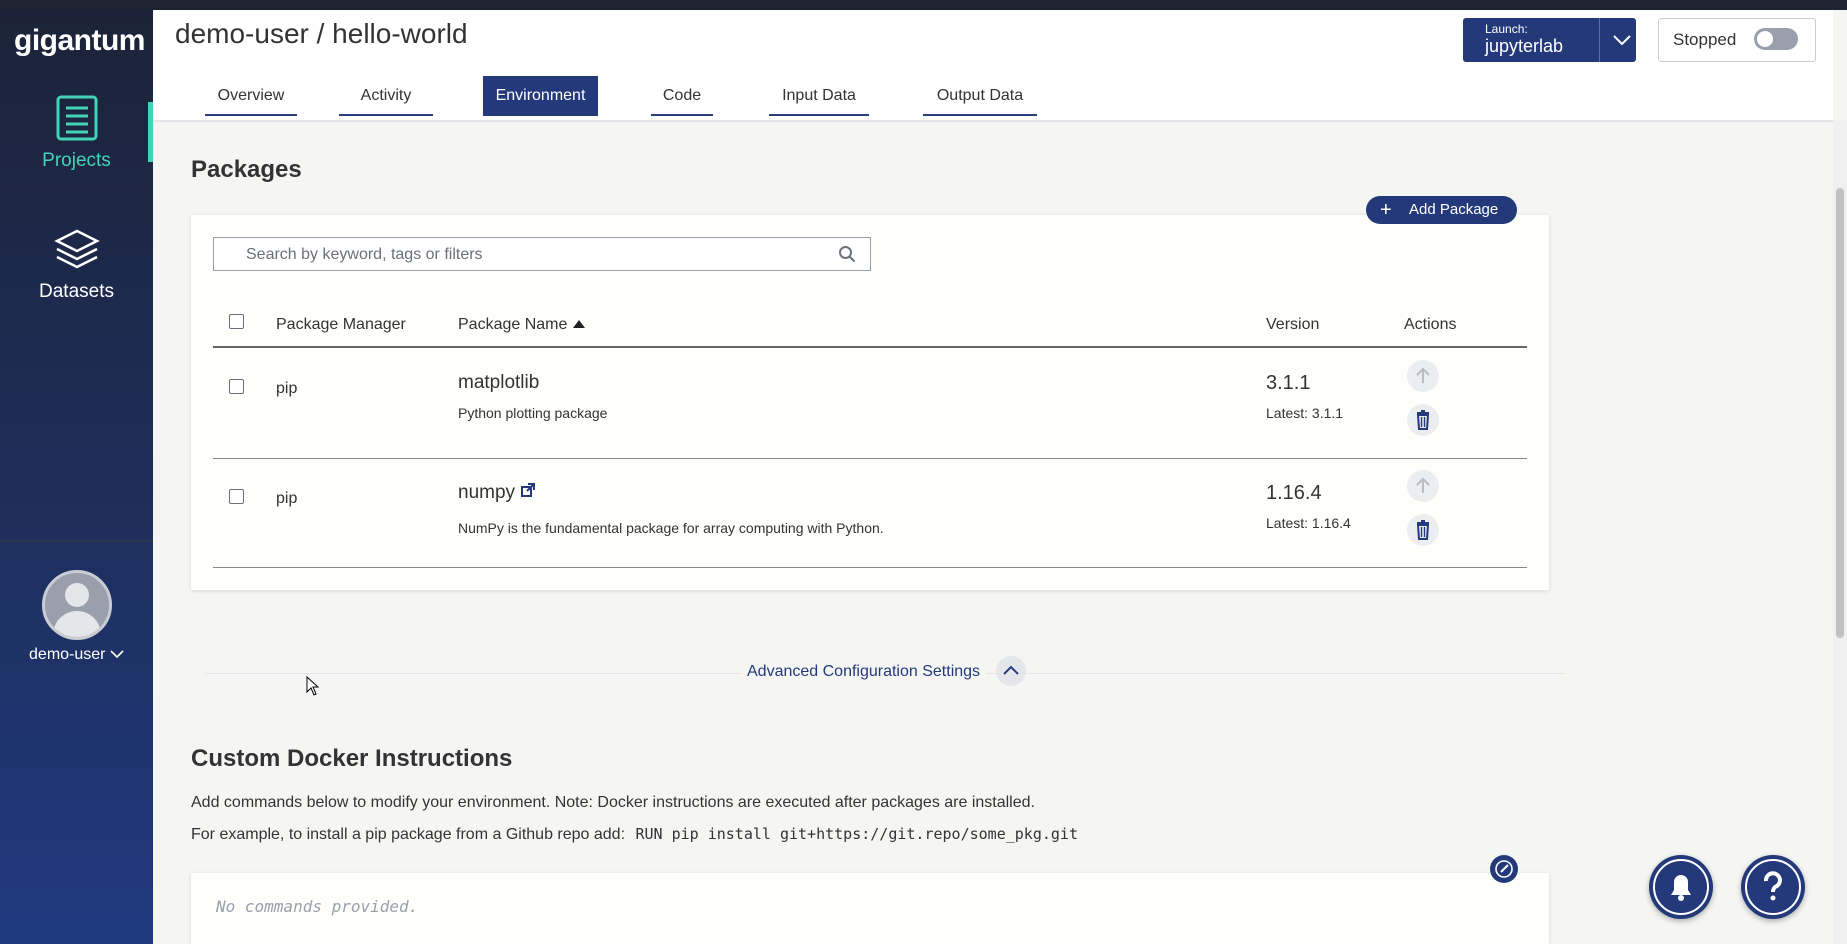  What do you see at coordinates (236, 321) in the screenshot?
I see `select-all-checkbox` at bounding box center [236, 321].